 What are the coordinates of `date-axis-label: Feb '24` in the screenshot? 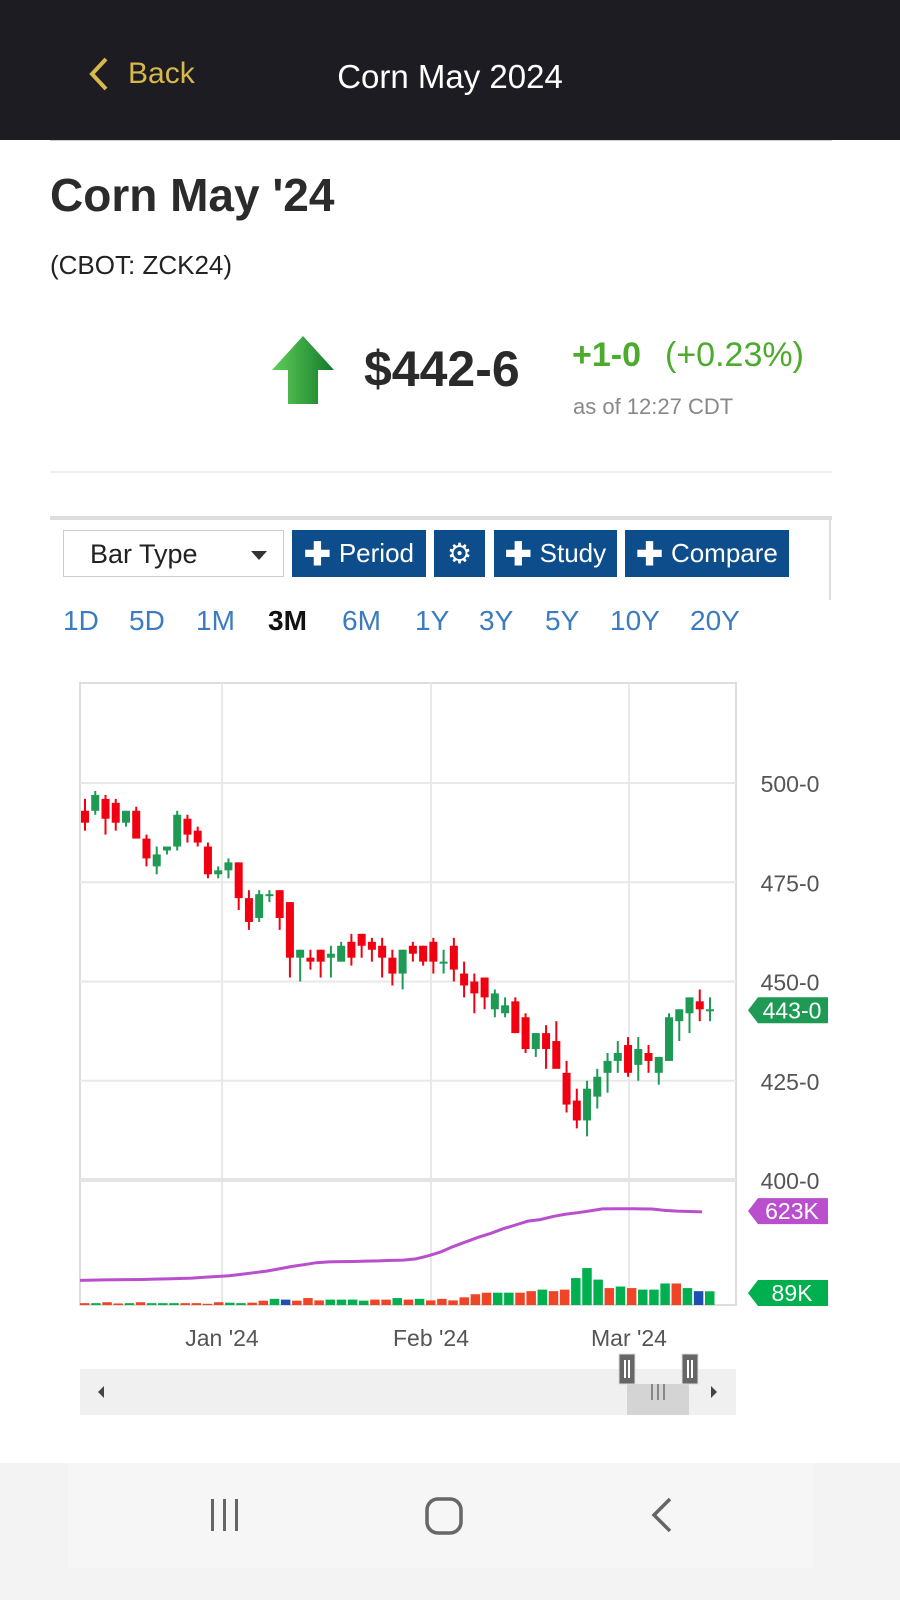 It's located at (431, 1338).